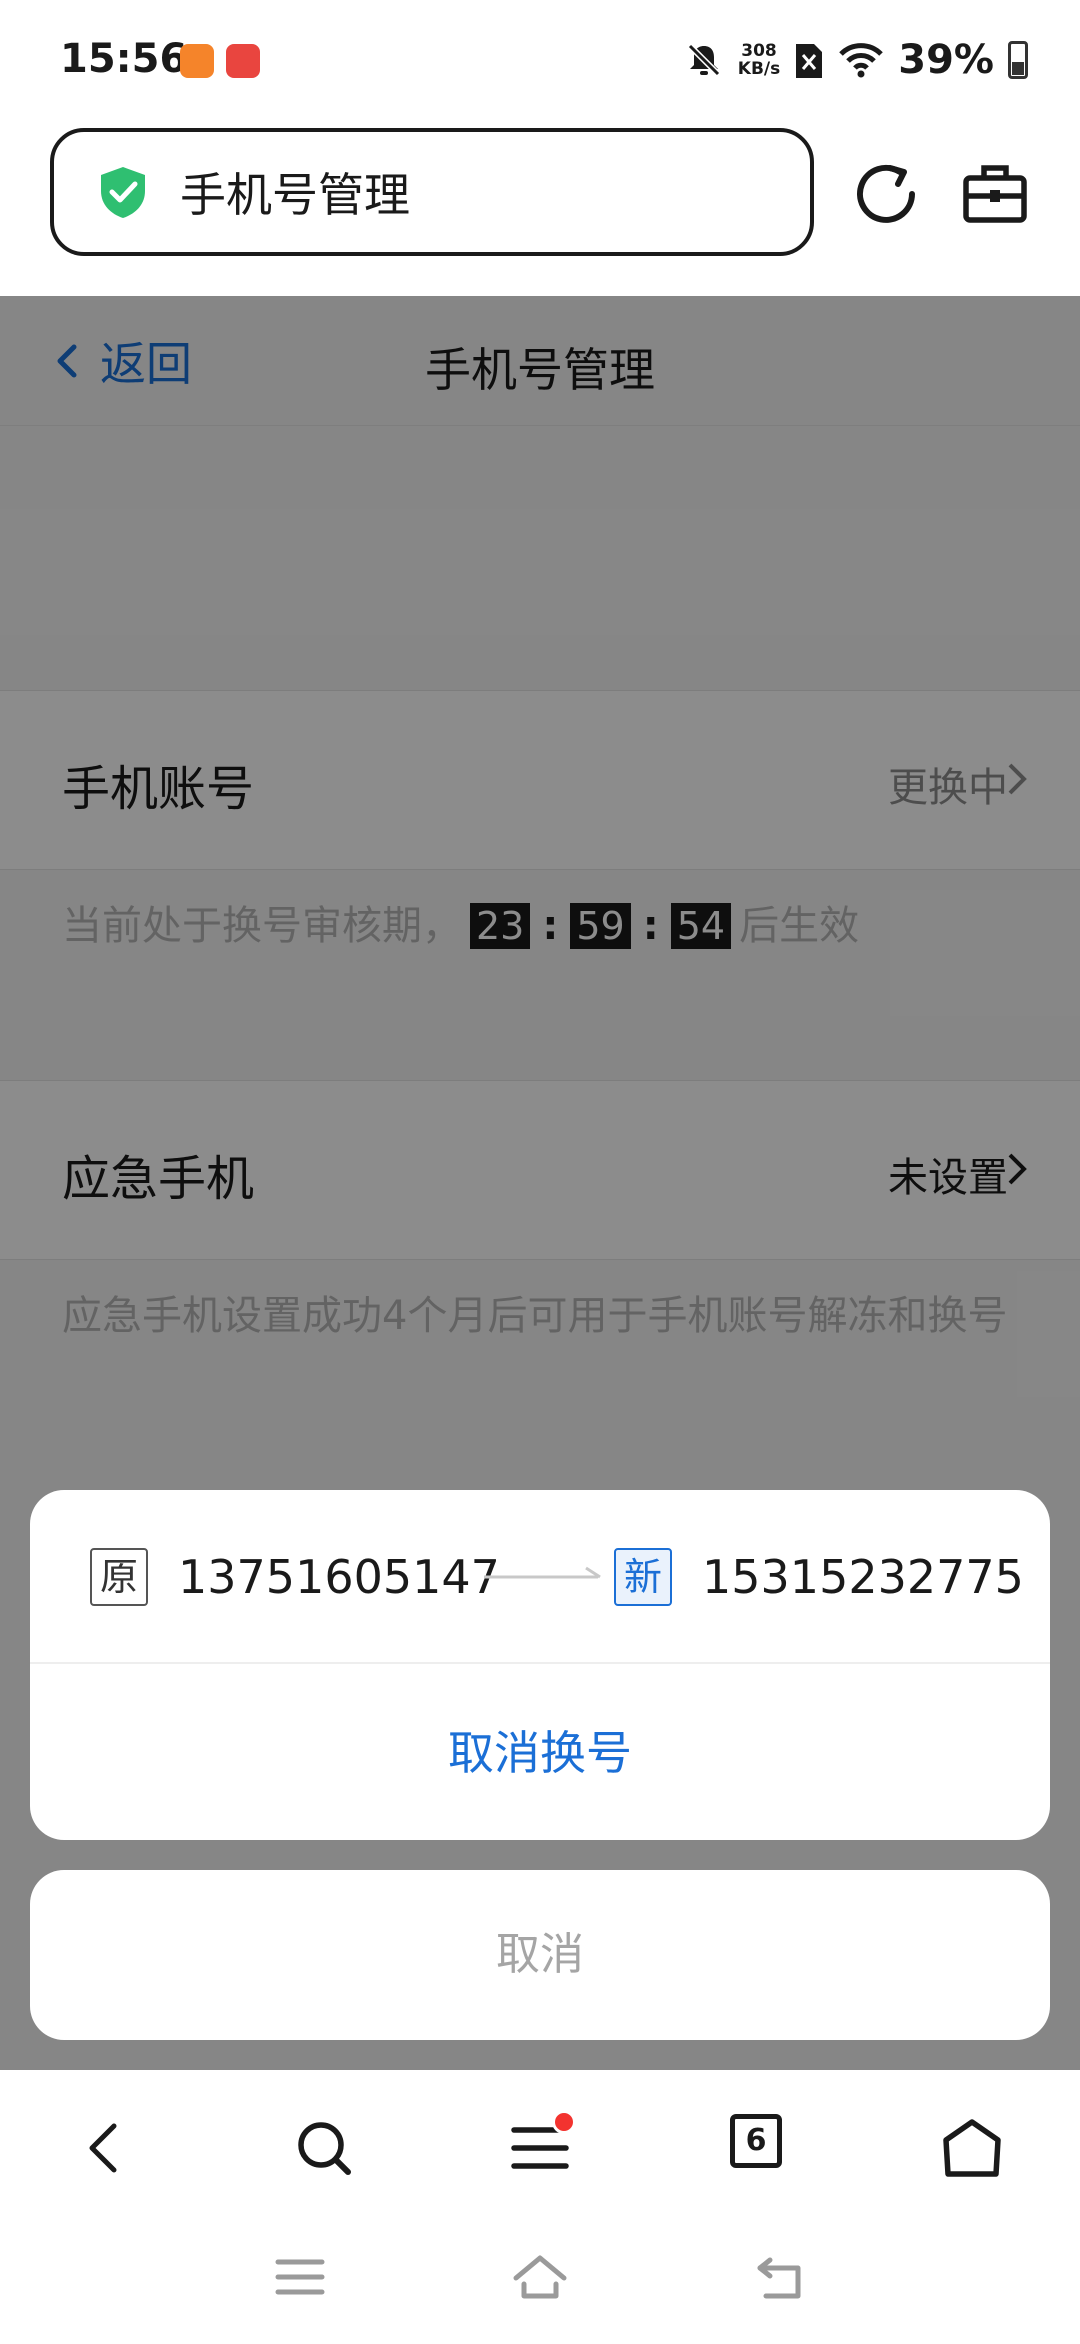 The height and width of the screenshot is (2344, 1080). Describe the element at coordinates (123, 192) in the screenshot. I see `secure-shield-icon` at that location.